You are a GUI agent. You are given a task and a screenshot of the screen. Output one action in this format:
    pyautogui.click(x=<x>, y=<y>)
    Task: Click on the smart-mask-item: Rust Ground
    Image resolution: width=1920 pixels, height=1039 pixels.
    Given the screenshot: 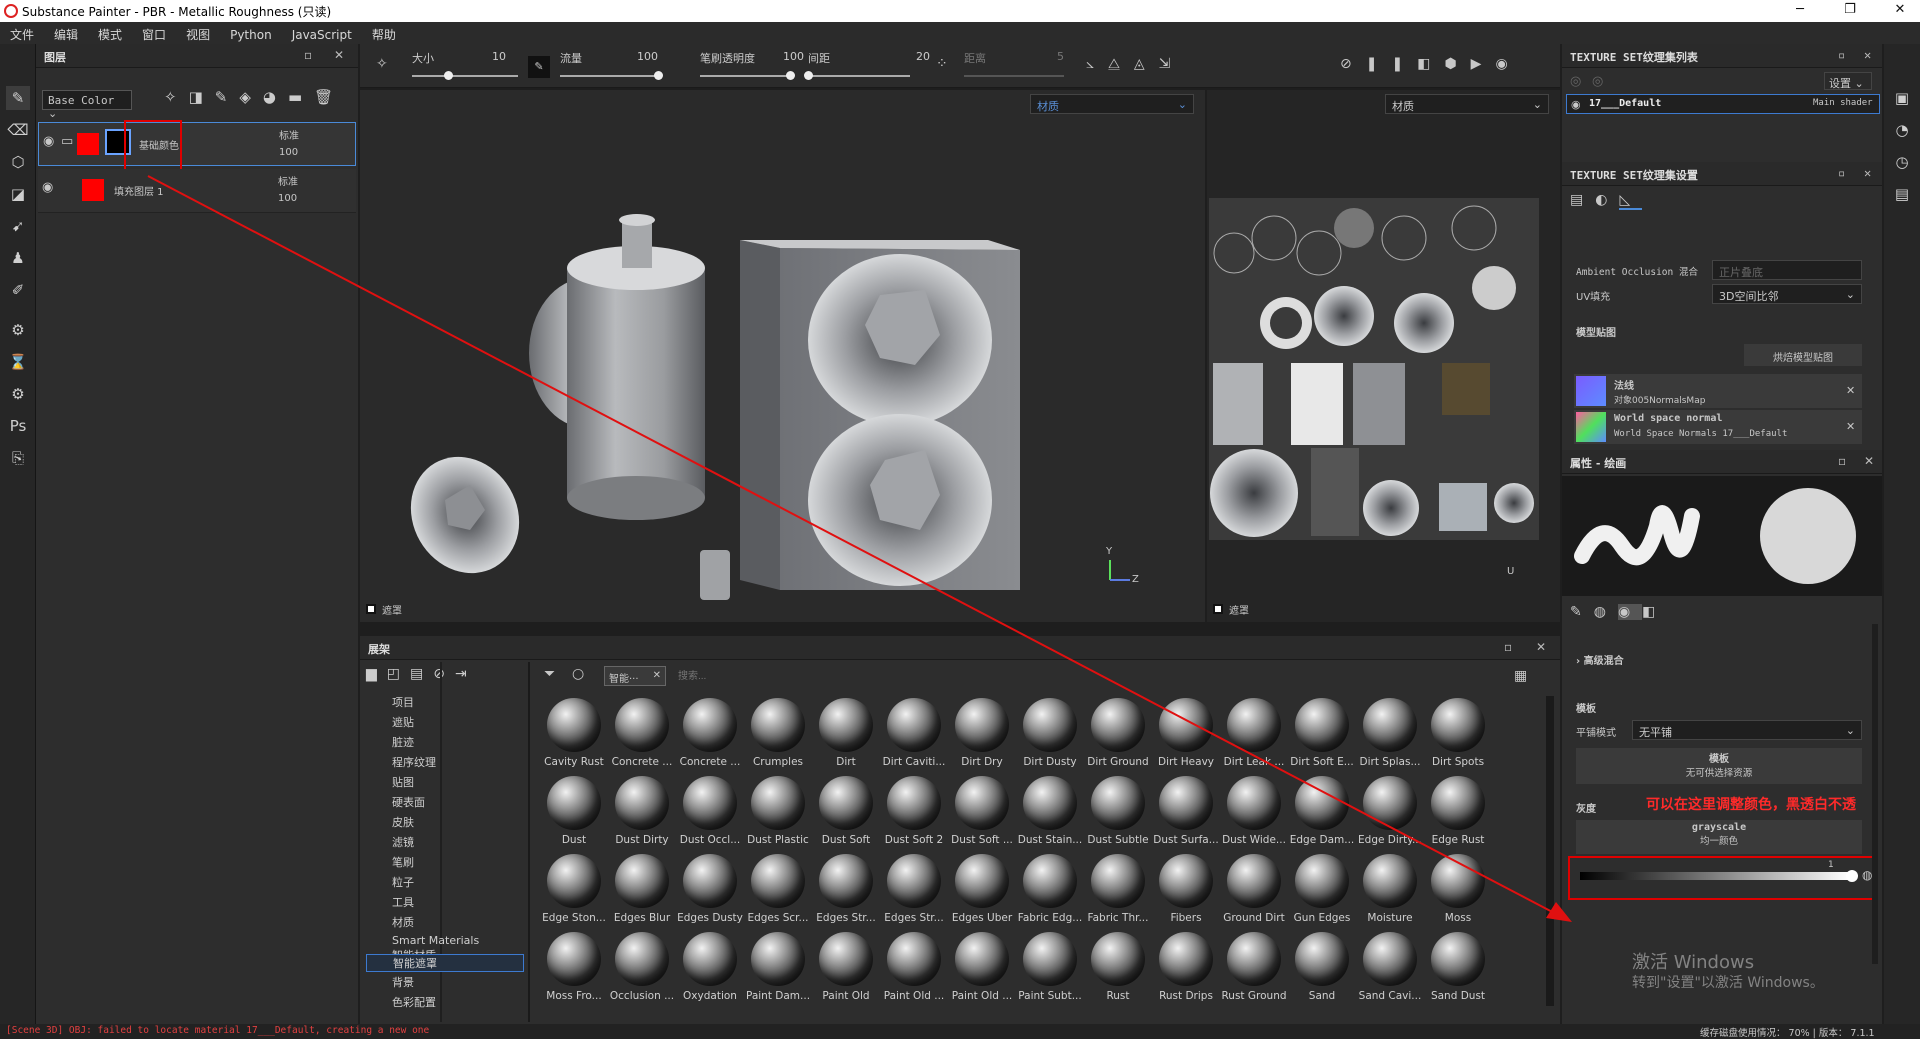 What is the action you would take?
    pyautogui.click(x=1254, y=969)
    